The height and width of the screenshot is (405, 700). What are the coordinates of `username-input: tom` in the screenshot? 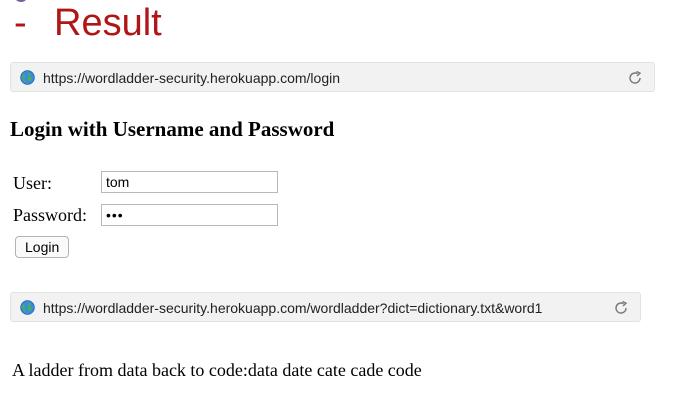 It's located at (189, 182).